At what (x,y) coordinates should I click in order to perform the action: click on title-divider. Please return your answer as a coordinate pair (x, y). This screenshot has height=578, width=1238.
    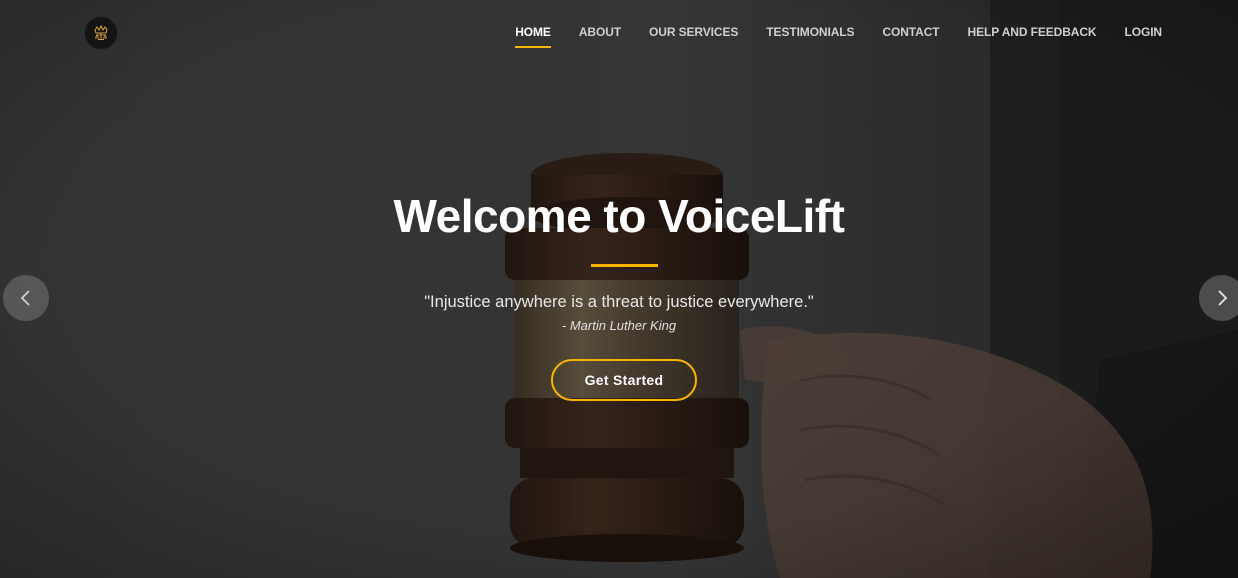
    Looking at the image, I should click on (624, 265).